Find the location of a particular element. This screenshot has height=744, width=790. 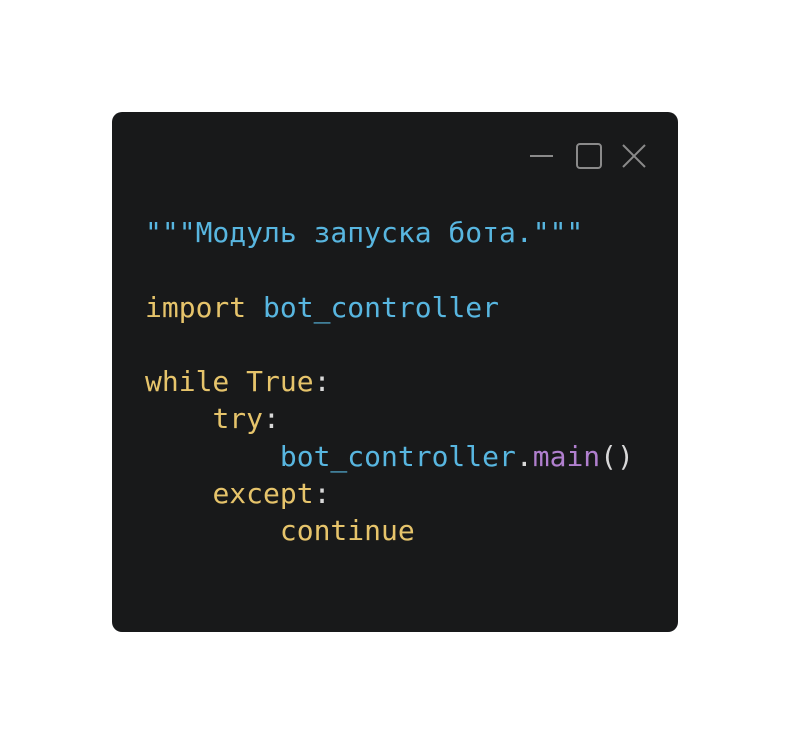

keyword-except: except is located at coordinates (263, 494).